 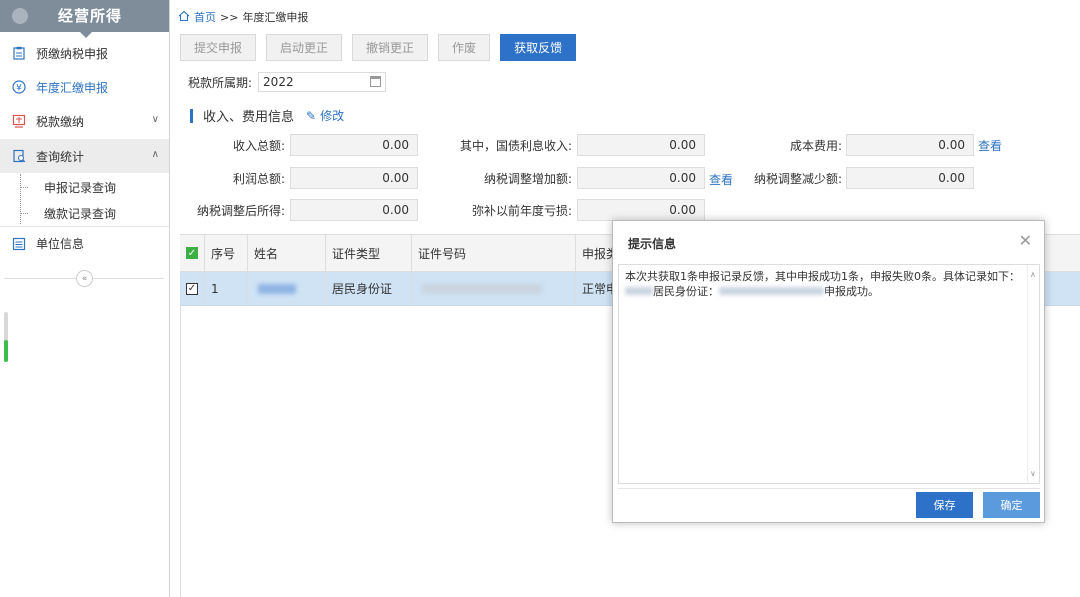 What do you see at coordinates (1025, 240) in the screenshot?
I see `close-icon: ✕` at bounding box center [1025, 240].